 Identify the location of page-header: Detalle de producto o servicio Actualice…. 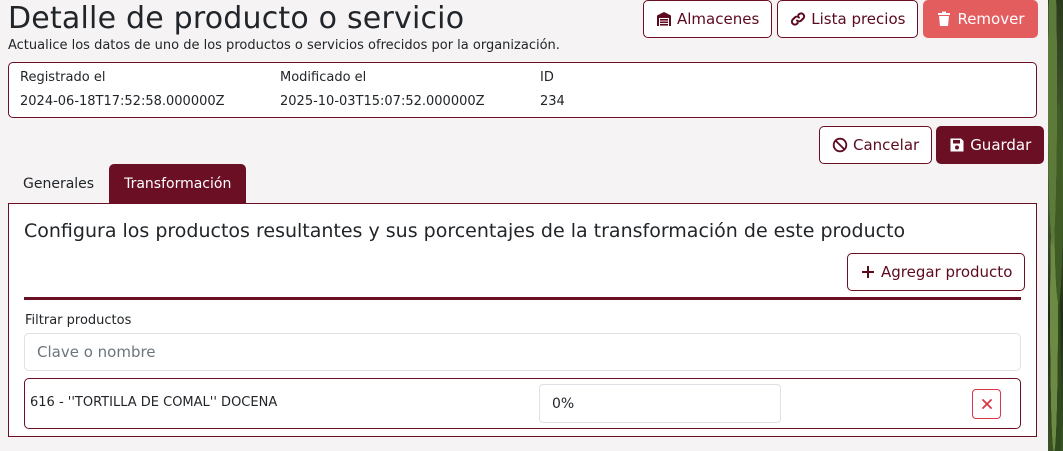
(284, 27).